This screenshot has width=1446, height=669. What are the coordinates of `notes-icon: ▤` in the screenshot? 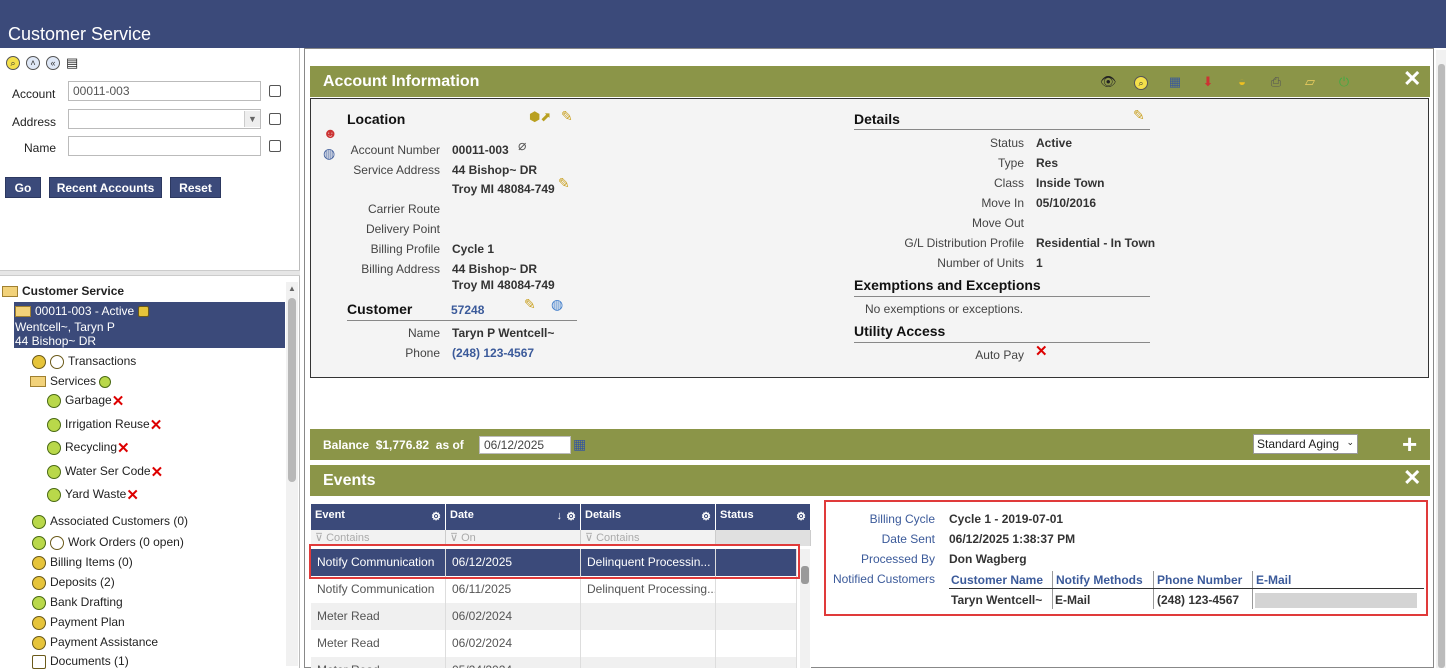 It's located at (72, 63).